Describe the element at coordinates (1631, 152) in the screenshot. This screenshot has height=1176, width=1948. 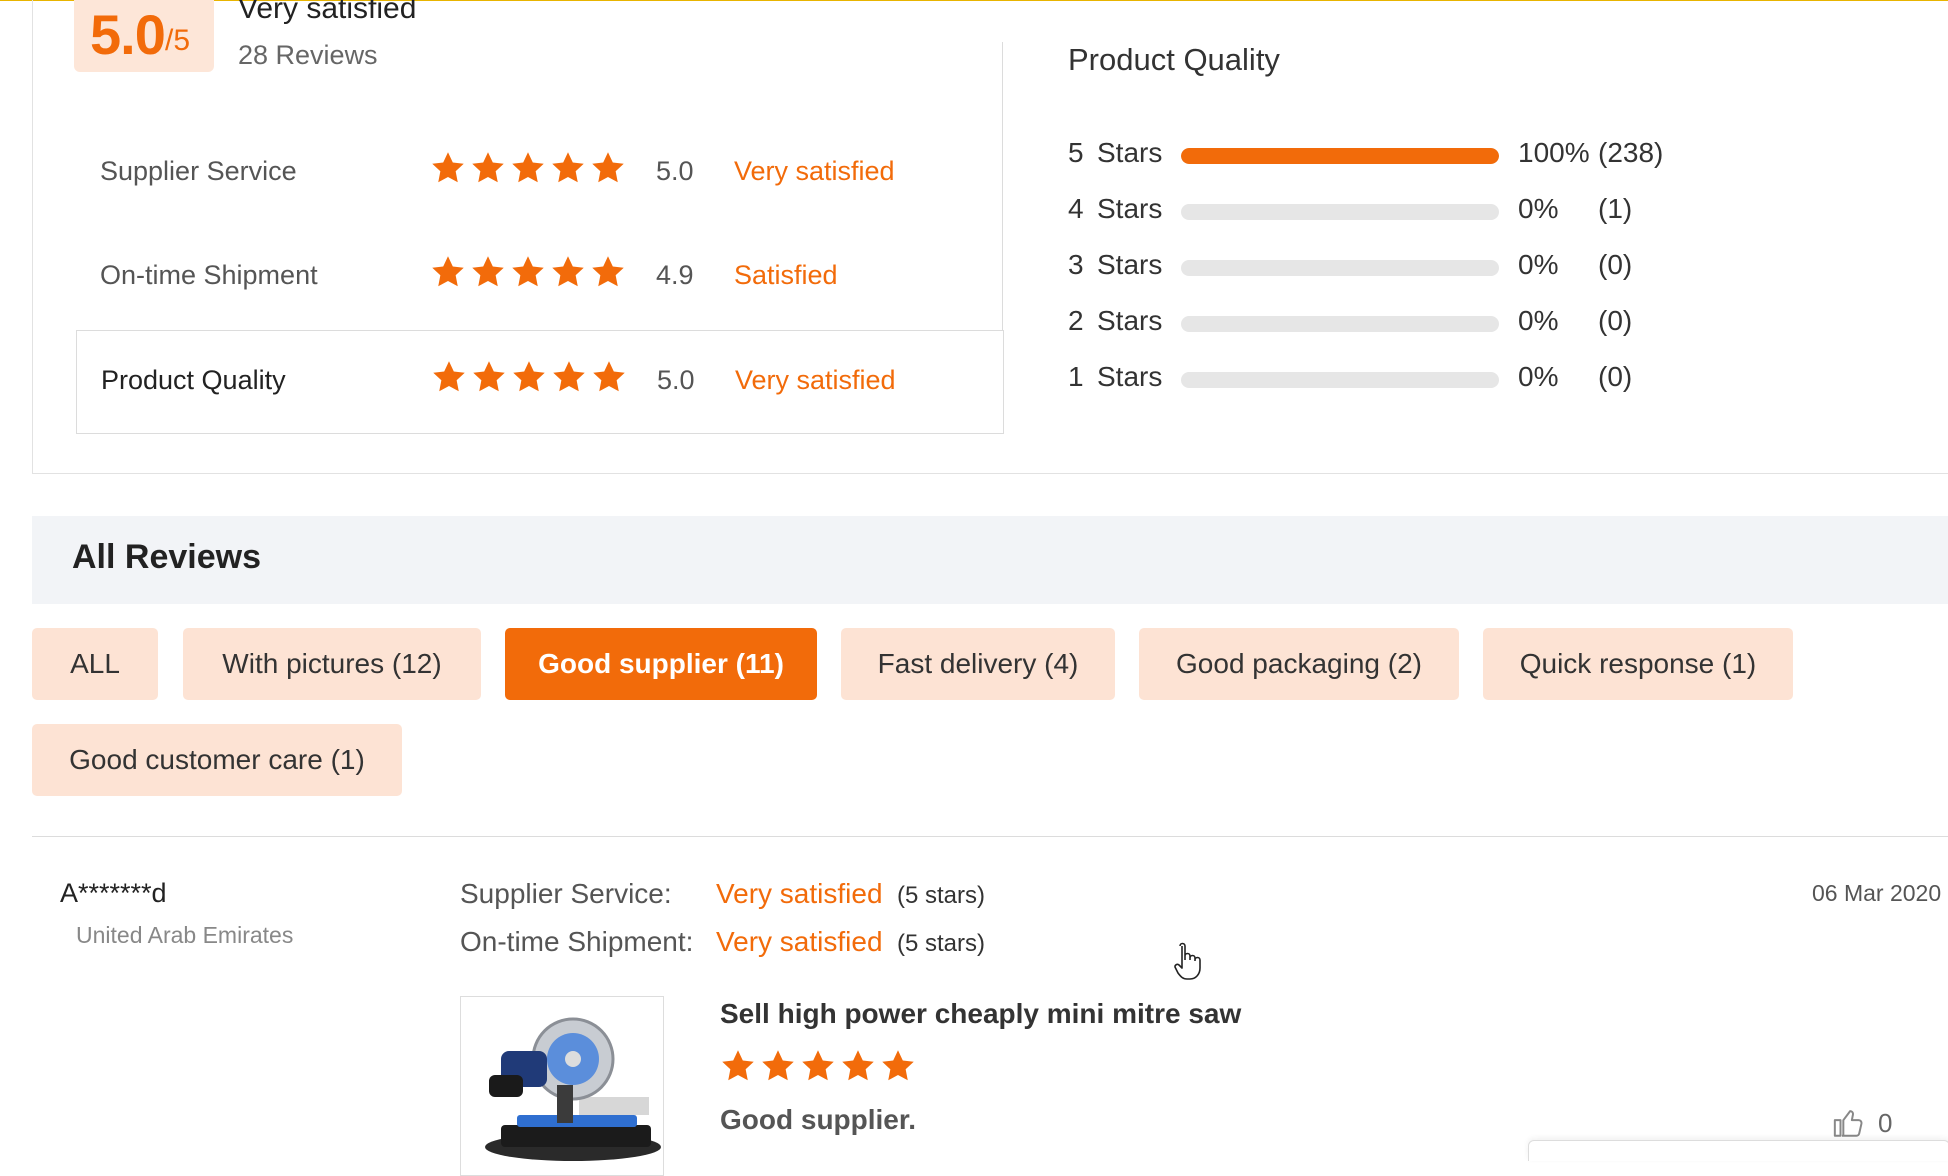
I see `distribution-count: (238)` at that location.